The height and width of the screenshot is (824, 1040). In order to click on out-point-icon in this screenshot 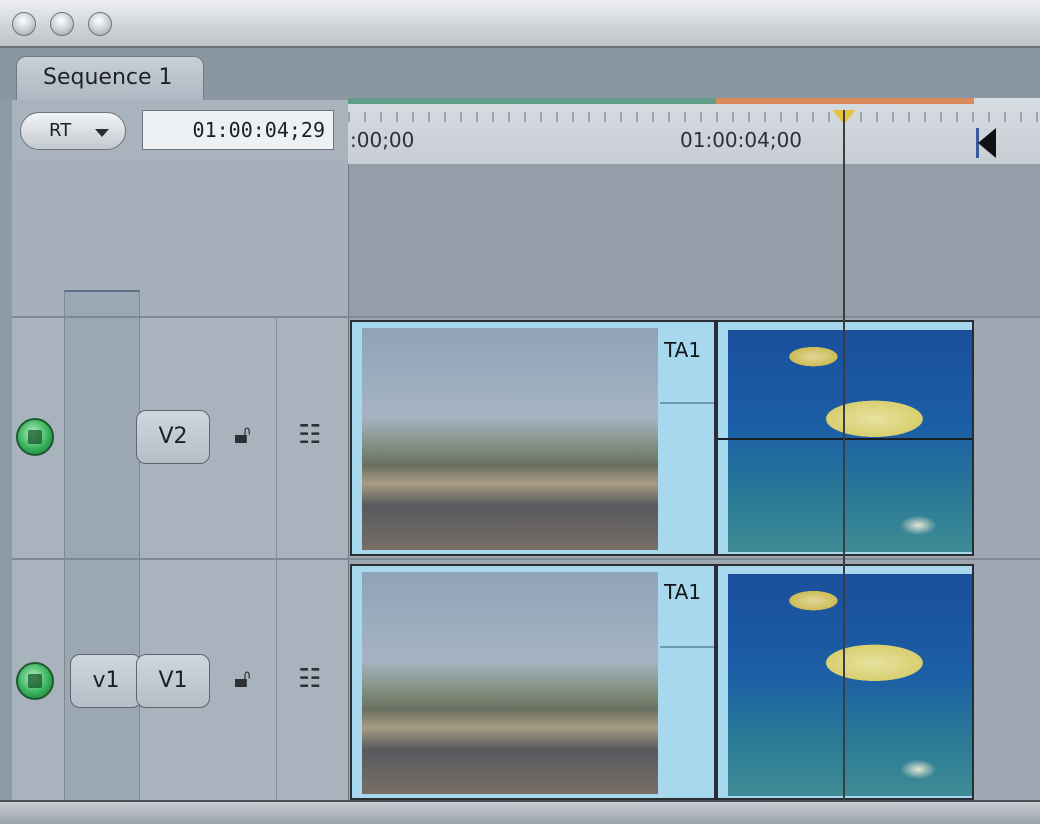, I will do `click(987, 143)`.